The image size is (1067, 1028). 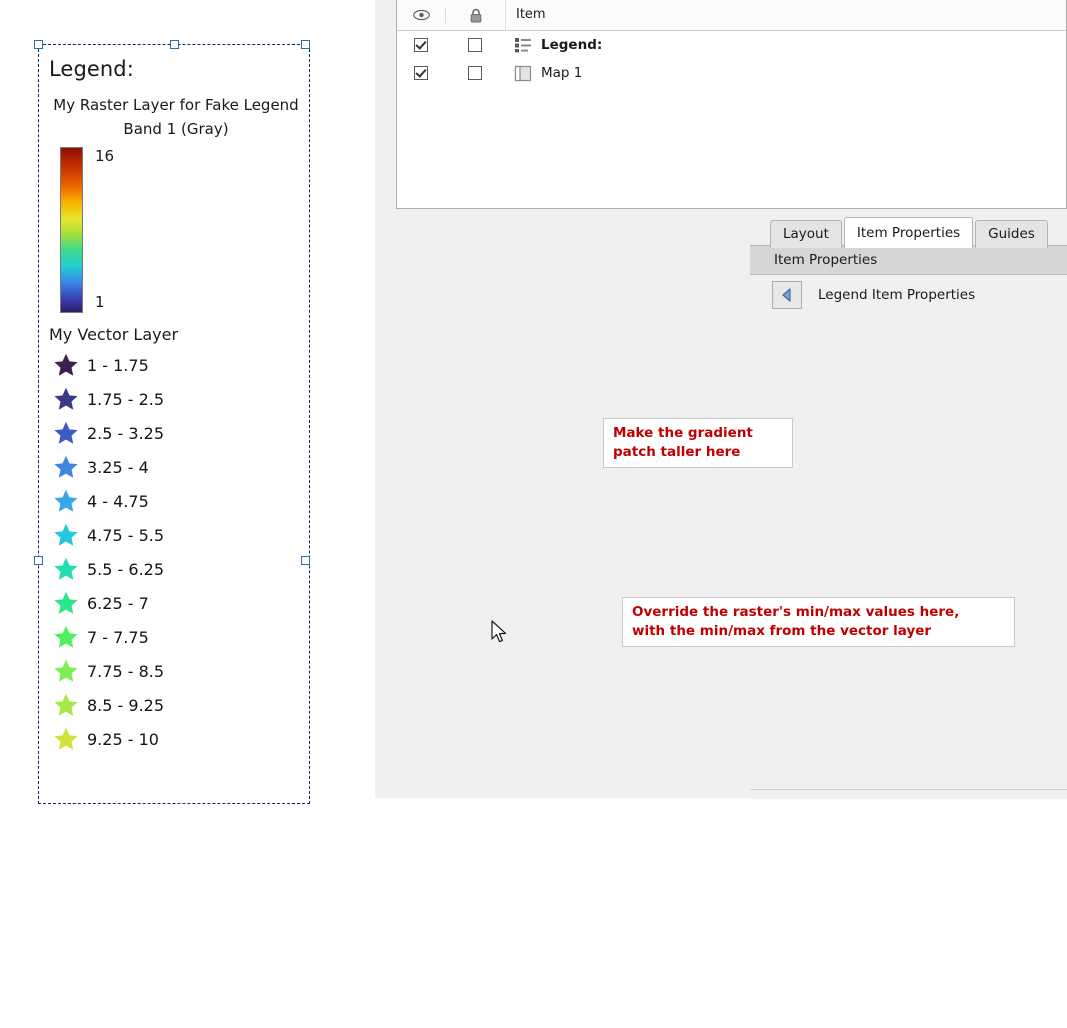 I want to click on panel-title: Item Properties, so click(x=826, y=260).